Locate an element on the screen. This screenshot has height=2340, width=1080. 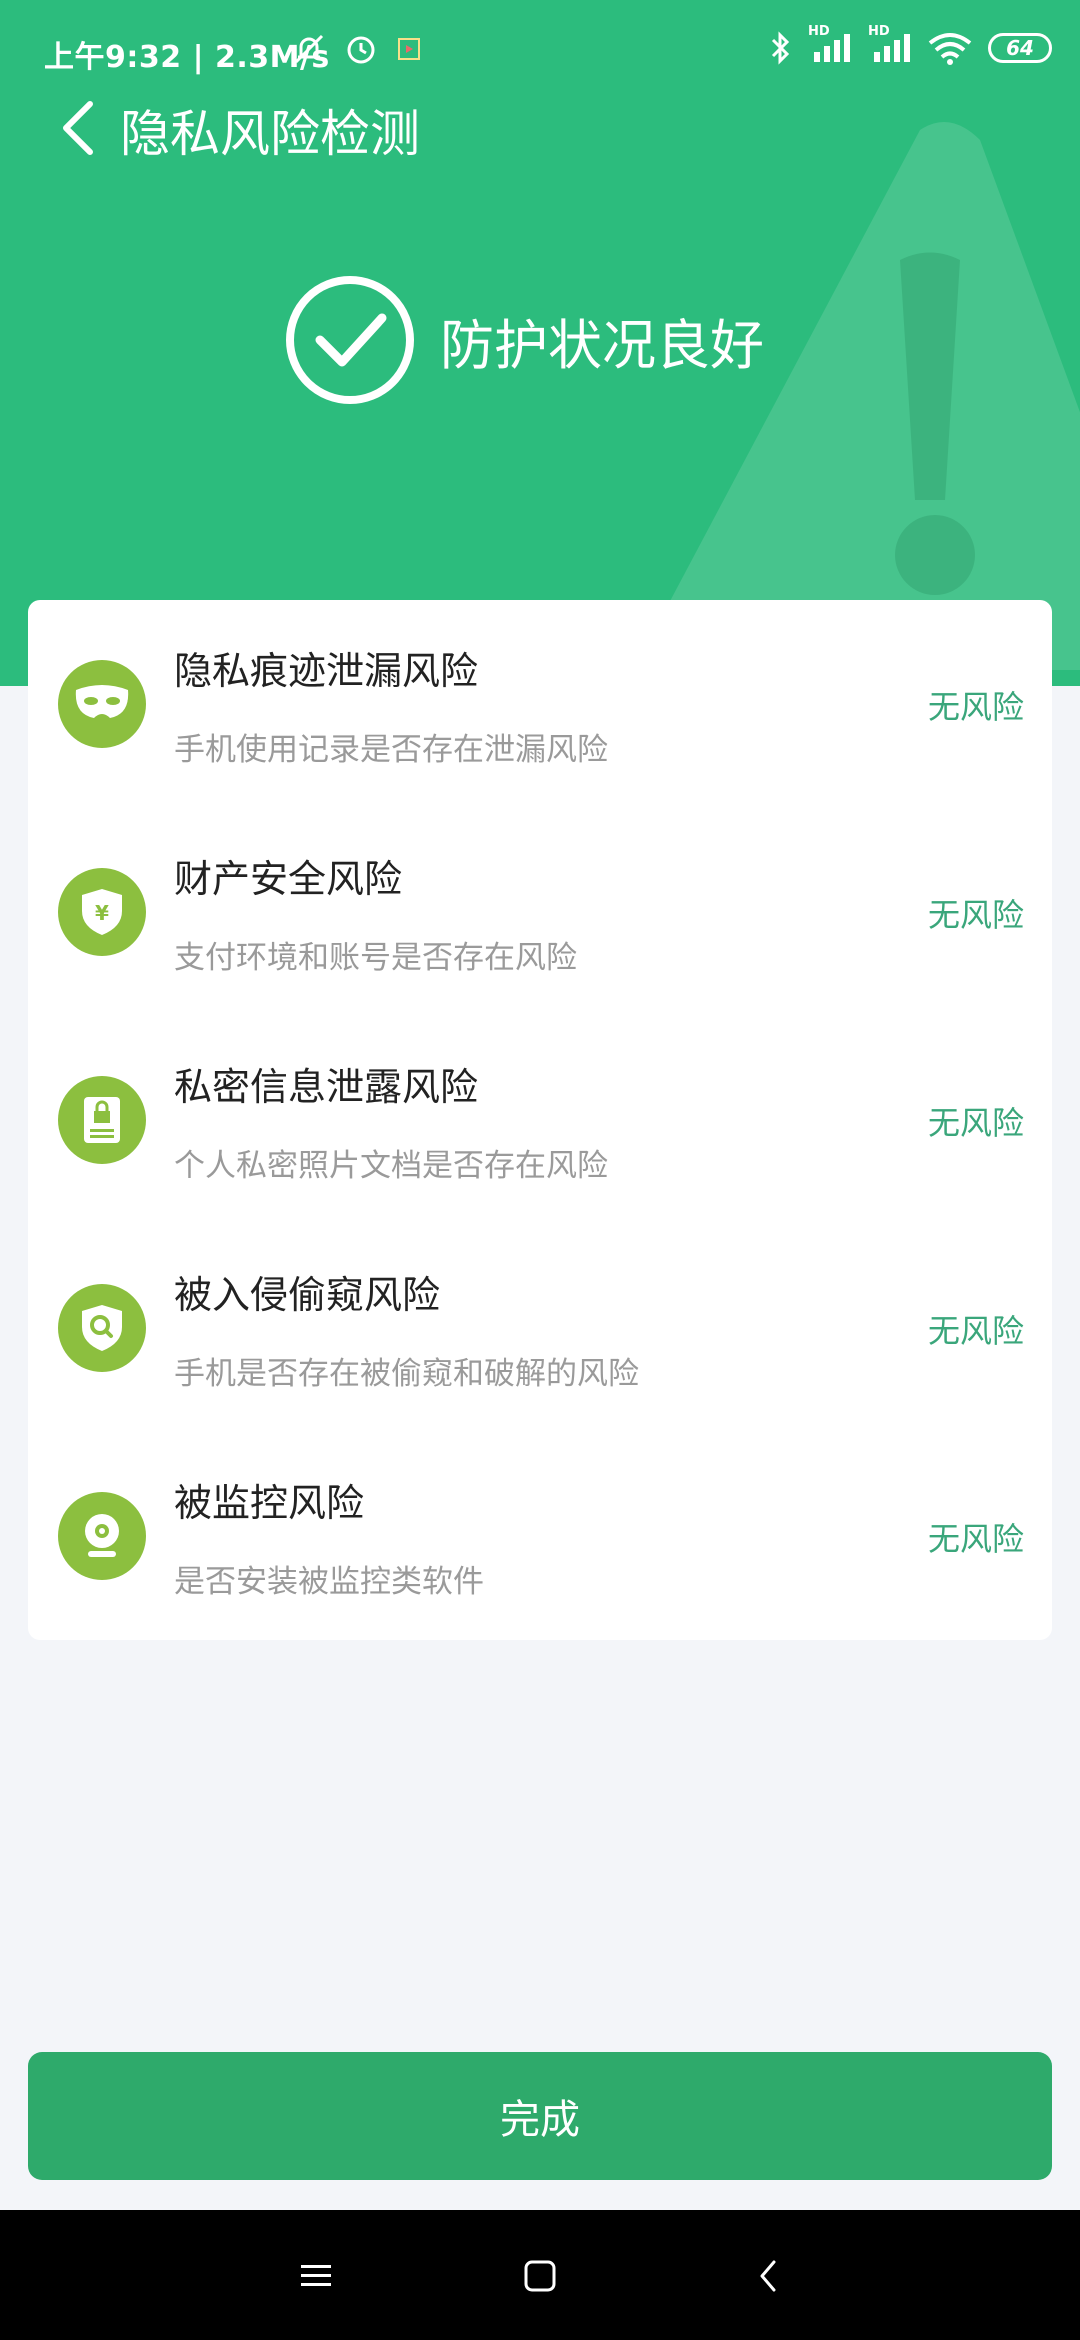
home-button is located at coordinates (540, 2276).